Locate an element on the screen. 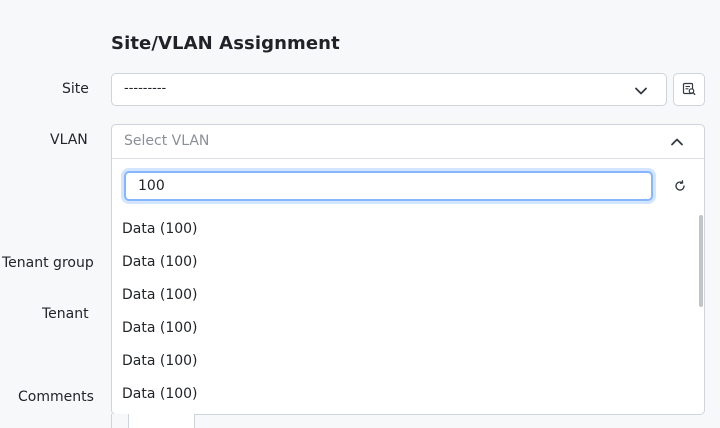 The image size is (720, 428). refresh-icon is located at coordinates (680, 186).